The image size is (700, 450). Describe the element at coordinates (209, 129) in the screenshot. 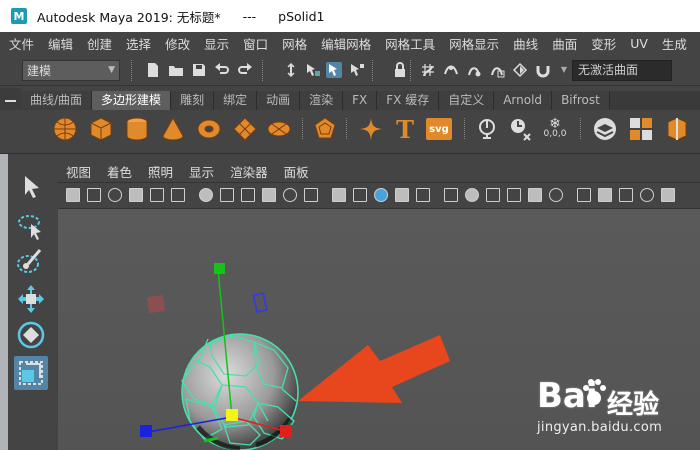

I see `poly-torus-icon` at that location.